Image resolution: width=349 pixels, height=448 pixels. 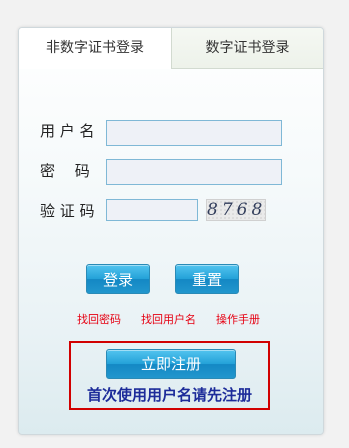 I want to click on register-button: 立即注册, so click(x=171, y=364).